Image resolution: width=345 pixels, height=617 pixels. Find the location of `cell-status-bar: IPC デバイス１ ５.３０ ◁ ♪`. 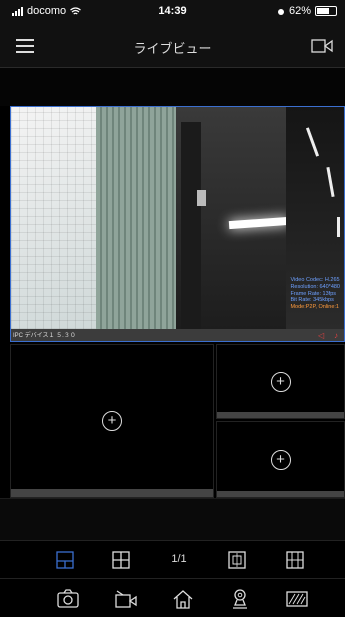

cell-status-bar: IPC デバイス１ ５.３０ ◁ ♪ is located at coordinates (177, 335).